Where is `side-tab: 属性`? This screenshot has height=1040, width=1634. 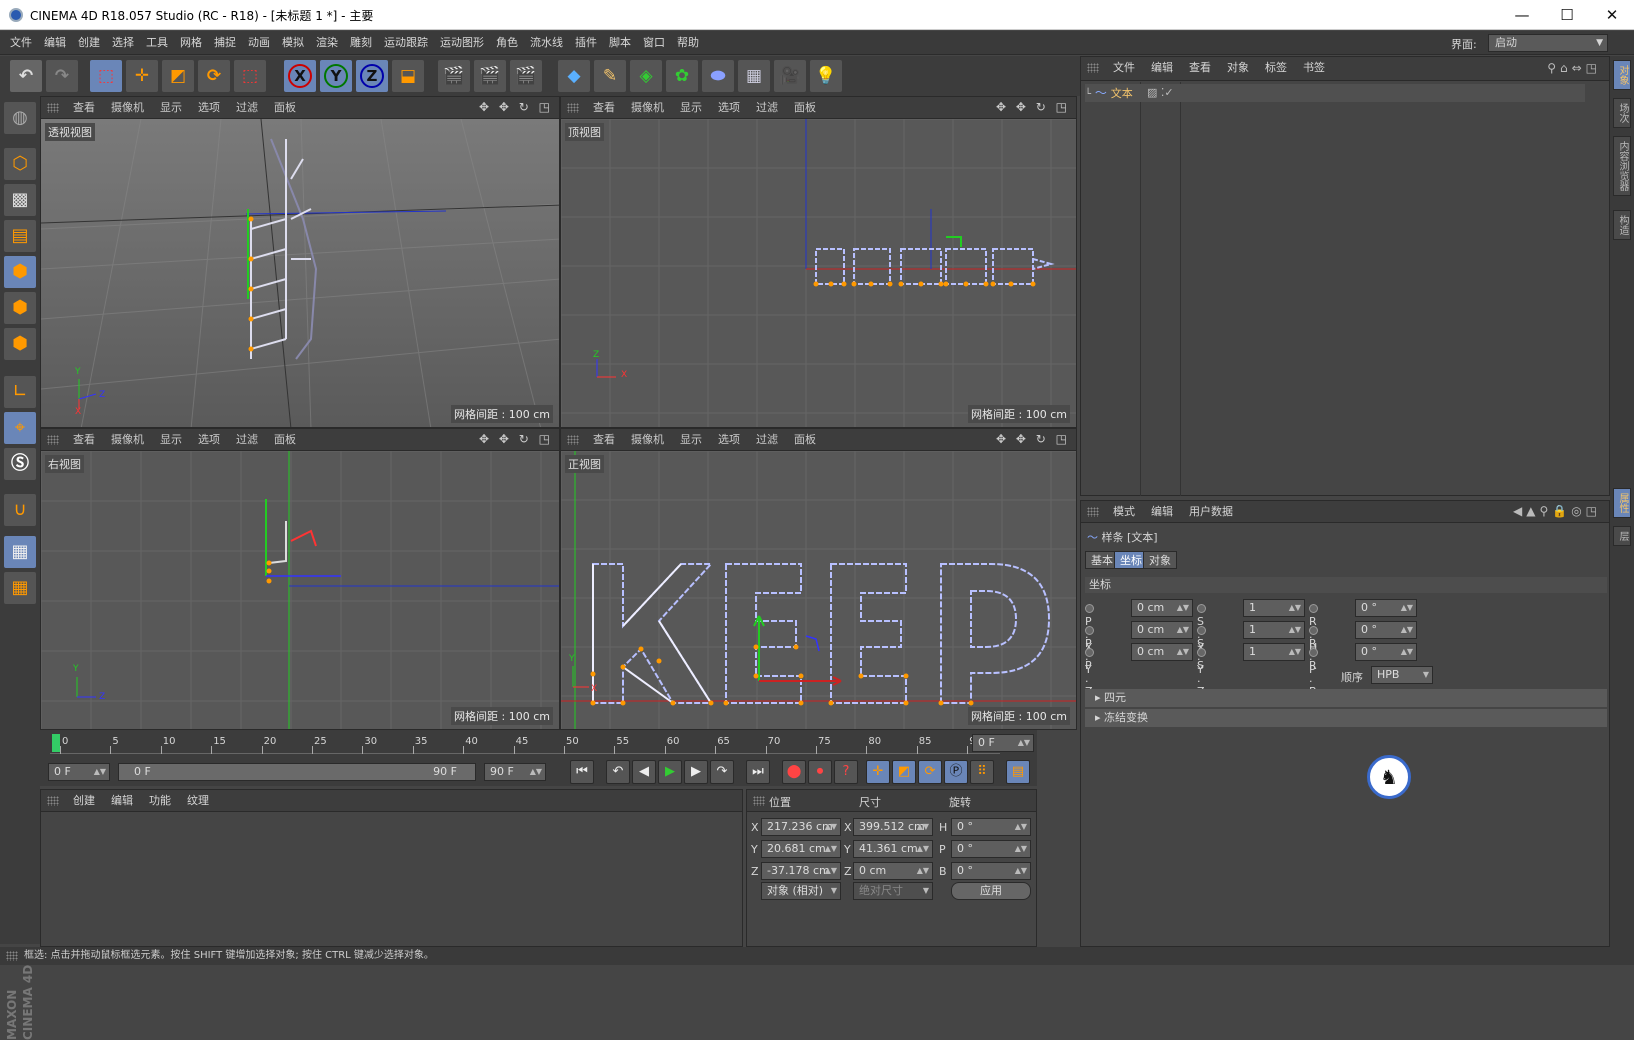 side-tab: 属性 is located at coordinates (1622, 503).